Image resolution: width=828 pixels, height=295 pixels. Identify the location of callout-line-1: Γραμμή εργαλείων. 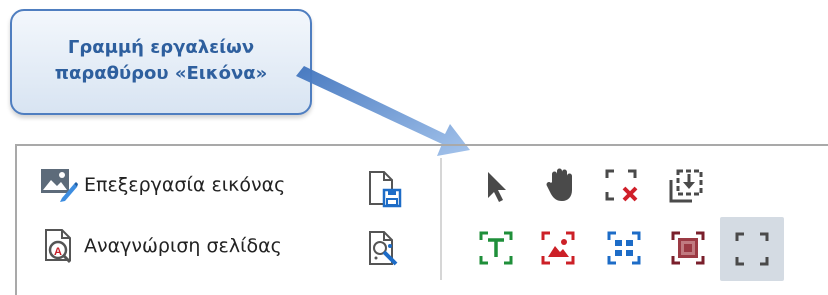
(161, 47).